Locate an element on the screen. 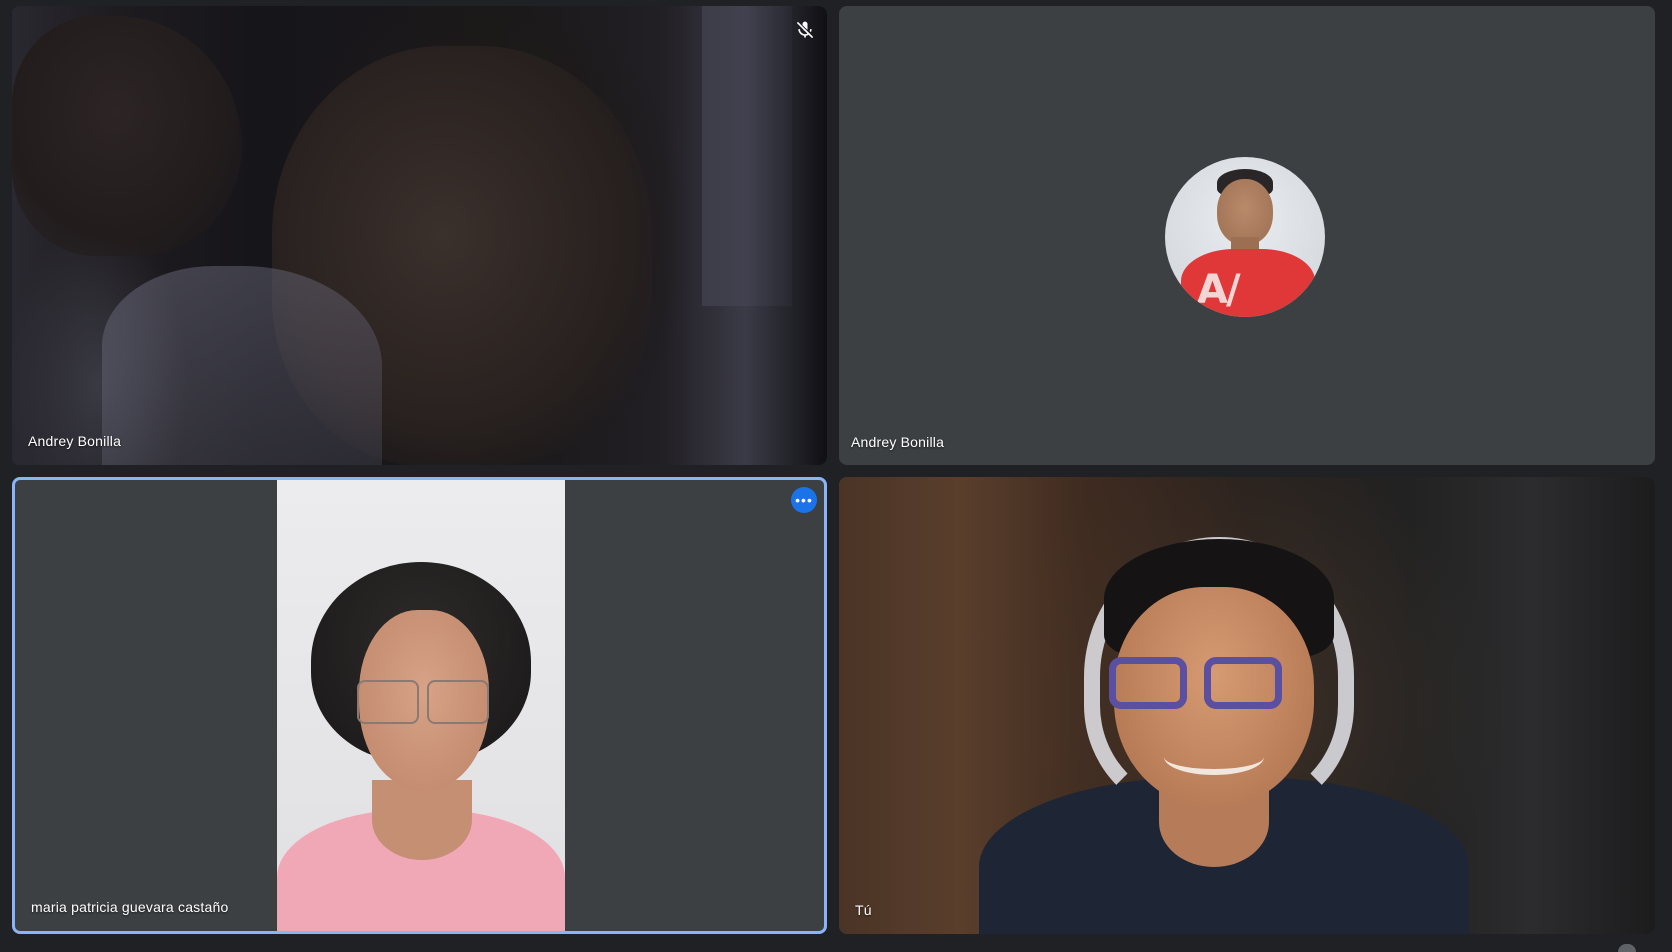  more-options-button: ••• is located at coordinates (804, 500).